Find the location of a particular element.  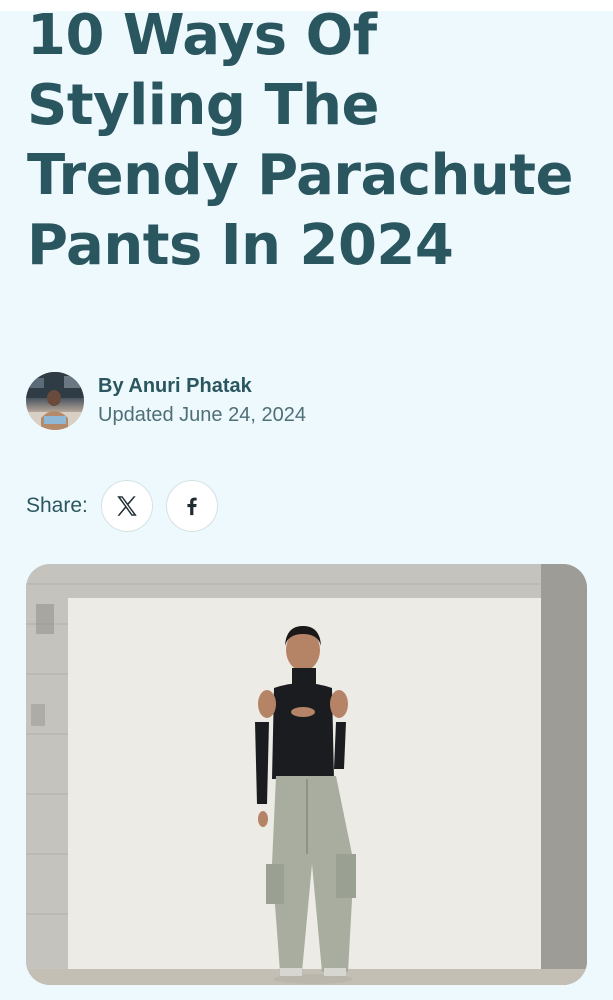

share-label: Share: is located at coordinates (57, 505).